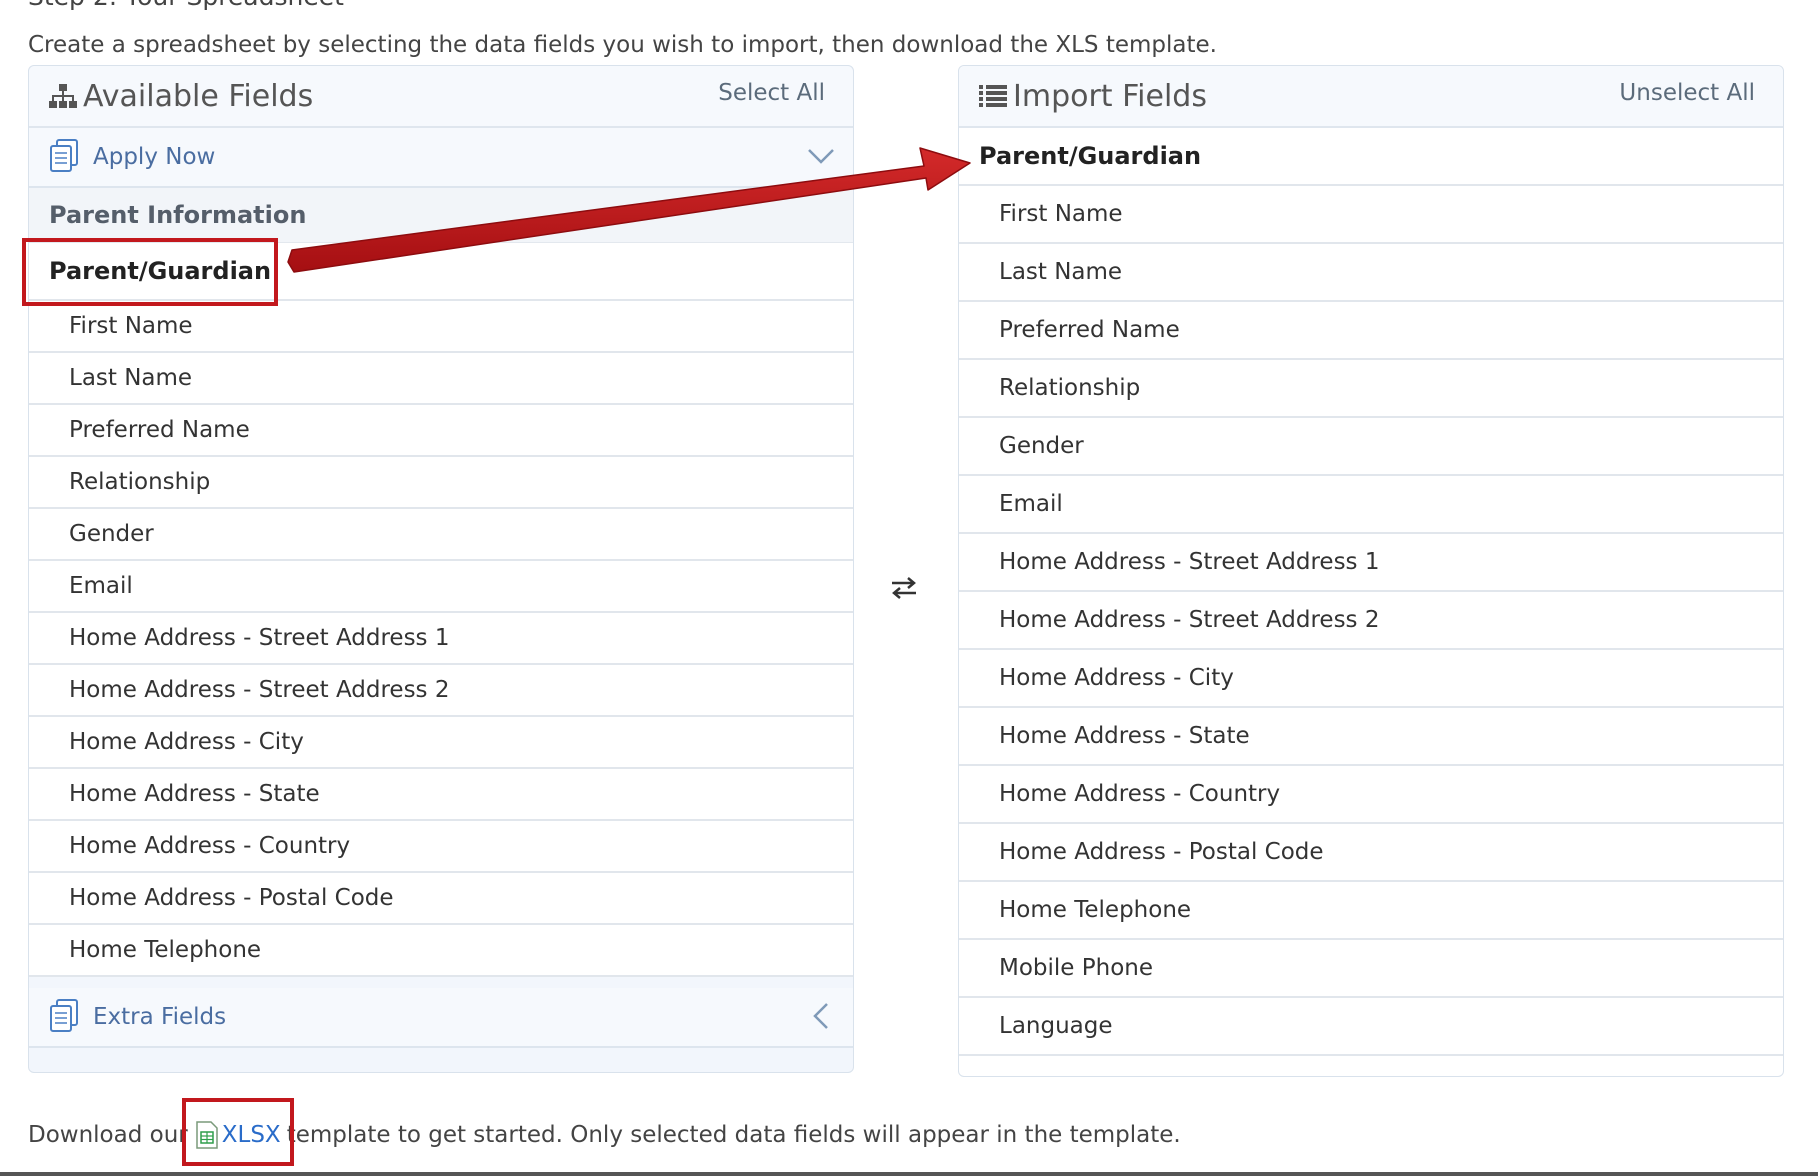 This screenshot has width=1818, height=1176. I want to click on list-icon, so click(993, 96).